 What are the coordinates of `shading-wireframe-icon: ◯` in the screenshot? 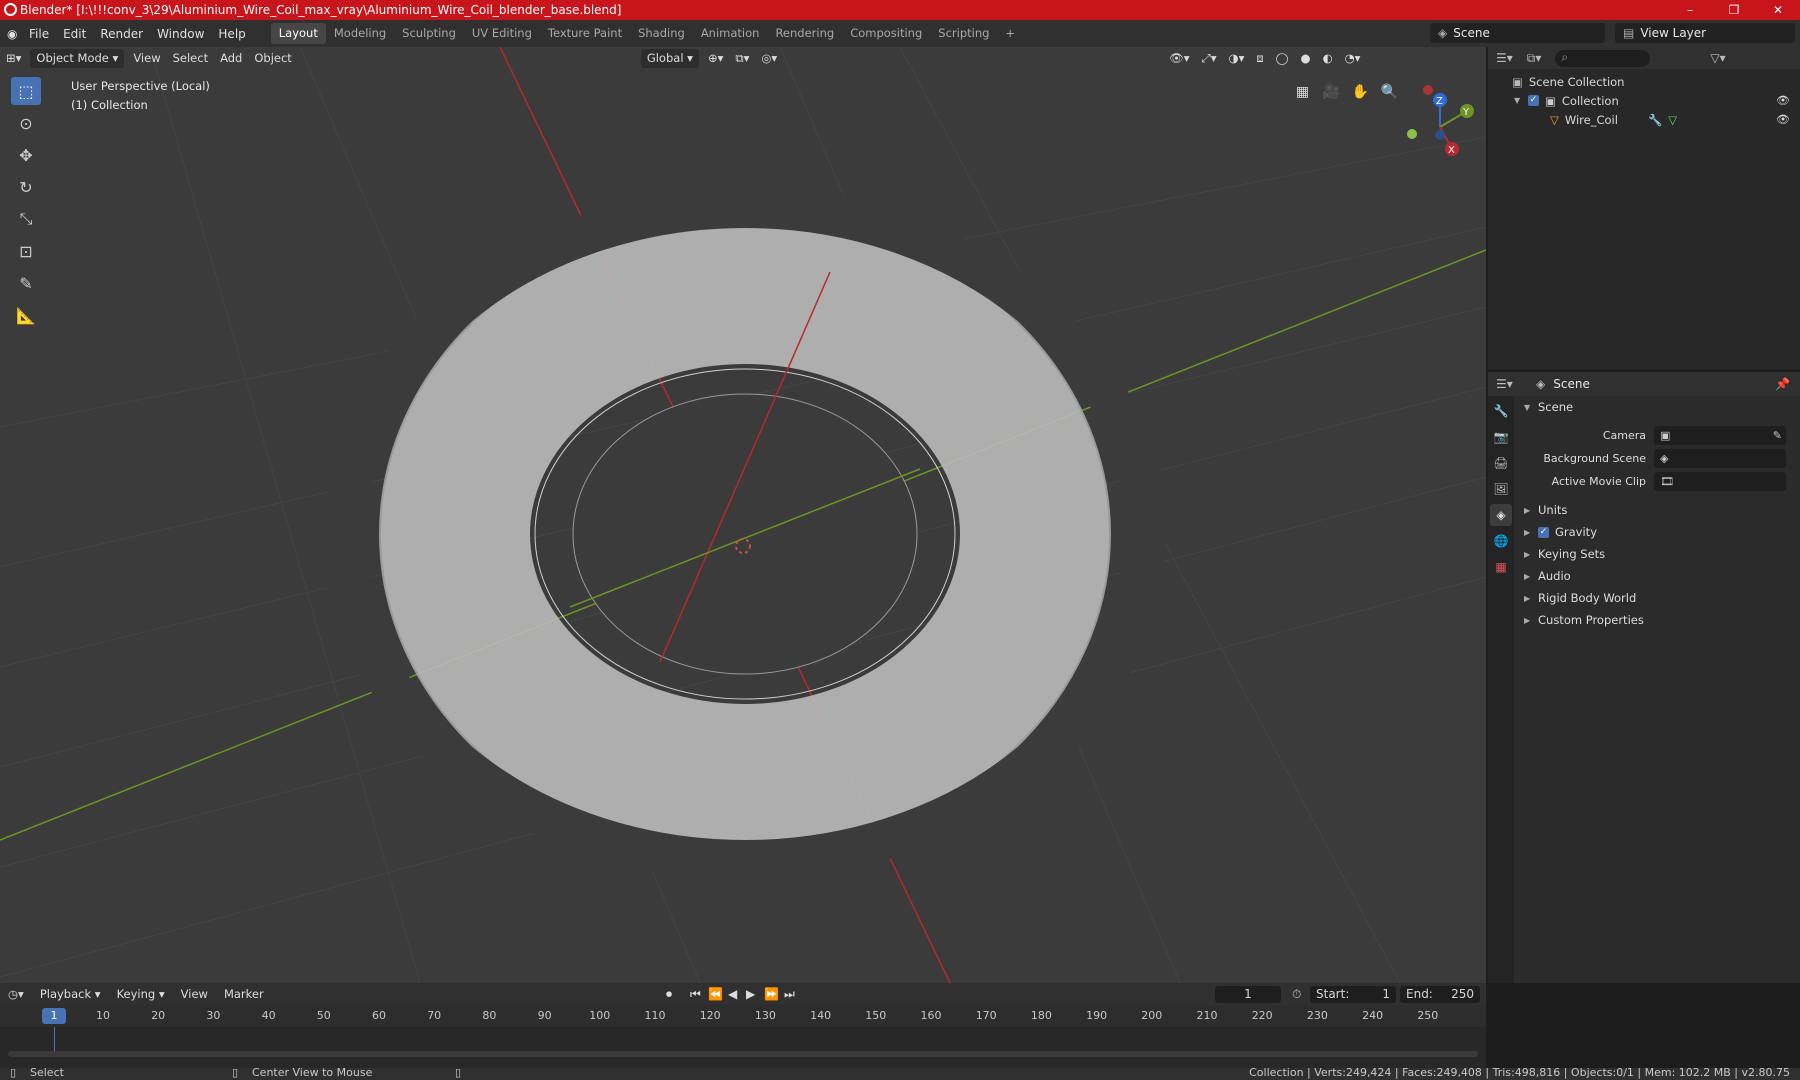 It's located at (1282, 58).